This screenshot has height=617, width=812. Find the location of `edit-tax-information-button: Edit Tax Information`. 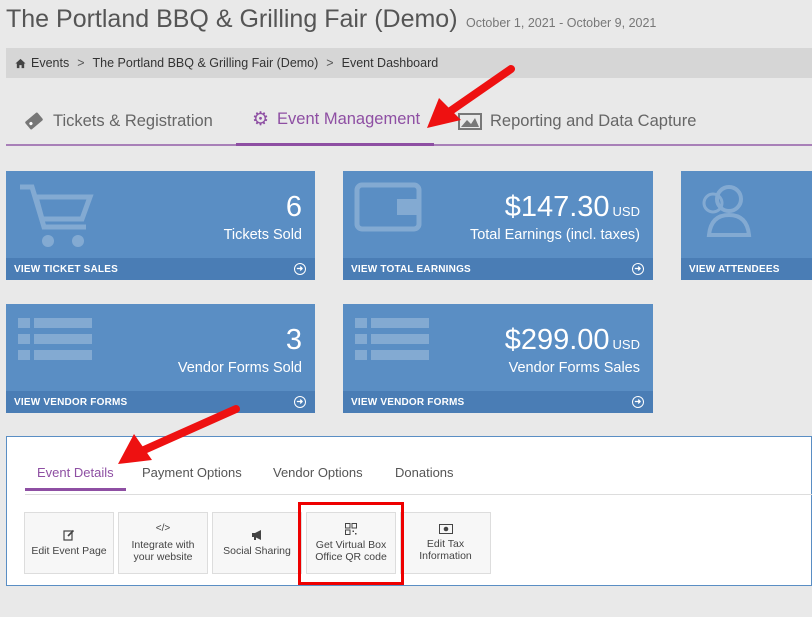

edit-tax-information-button: Edit Tax Information is located at coordinates (445, 543).